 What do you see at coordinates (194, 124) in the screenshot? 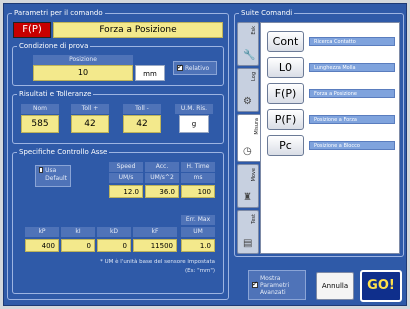
I see `result-unit-select: g` at bounding box center [194, 124].